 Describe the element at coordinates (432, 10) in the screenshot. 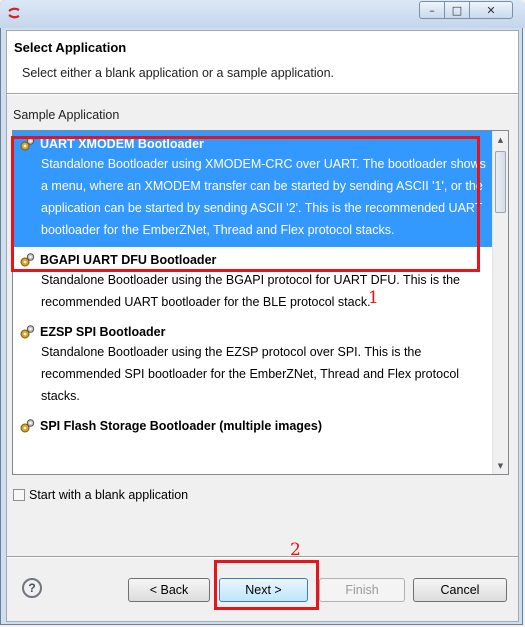

I see `minimize-button: –` at that location.